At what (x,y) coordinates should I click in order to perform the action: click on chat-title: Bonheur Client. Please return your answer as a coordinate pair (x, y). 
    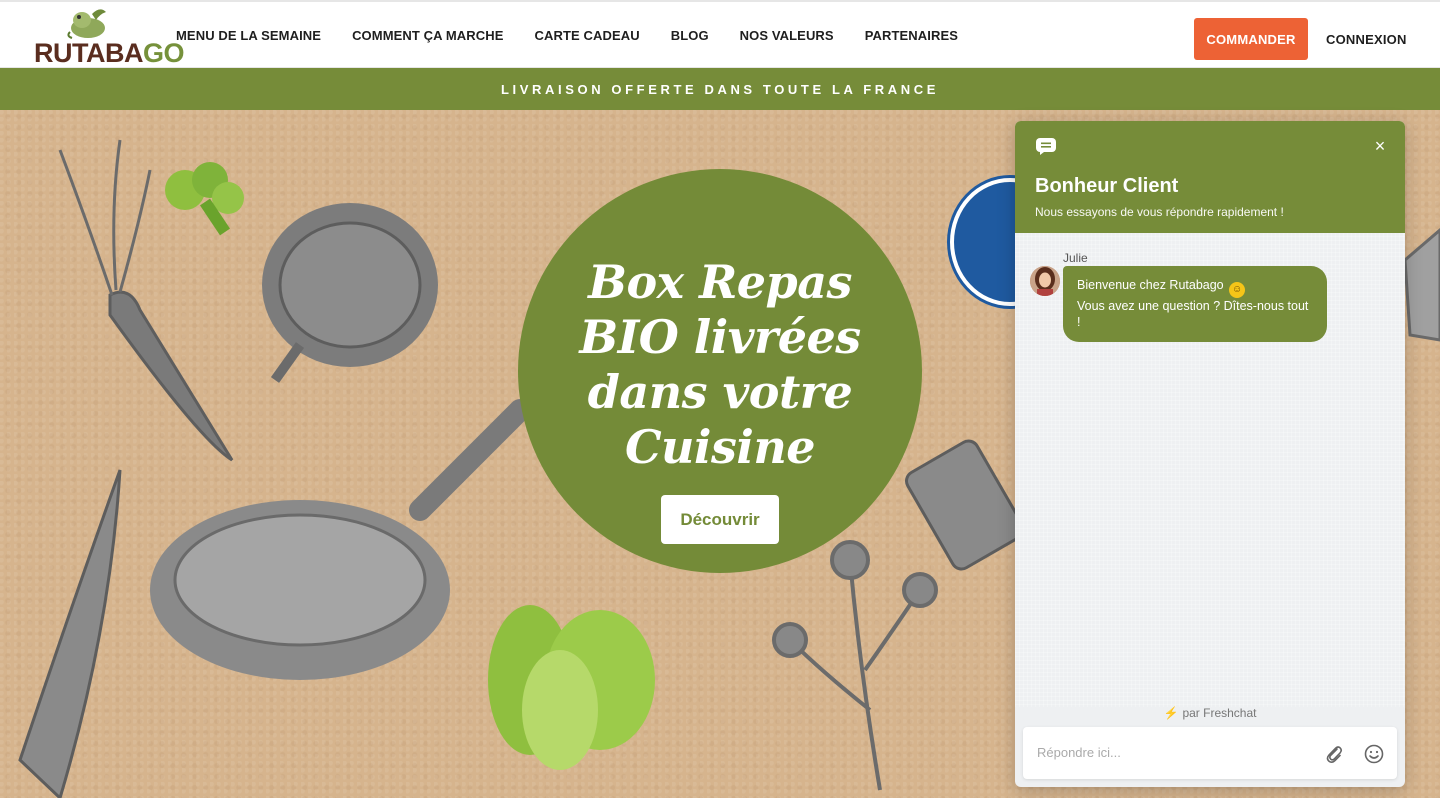
    Looking at the image, I should click on (1107, 186).